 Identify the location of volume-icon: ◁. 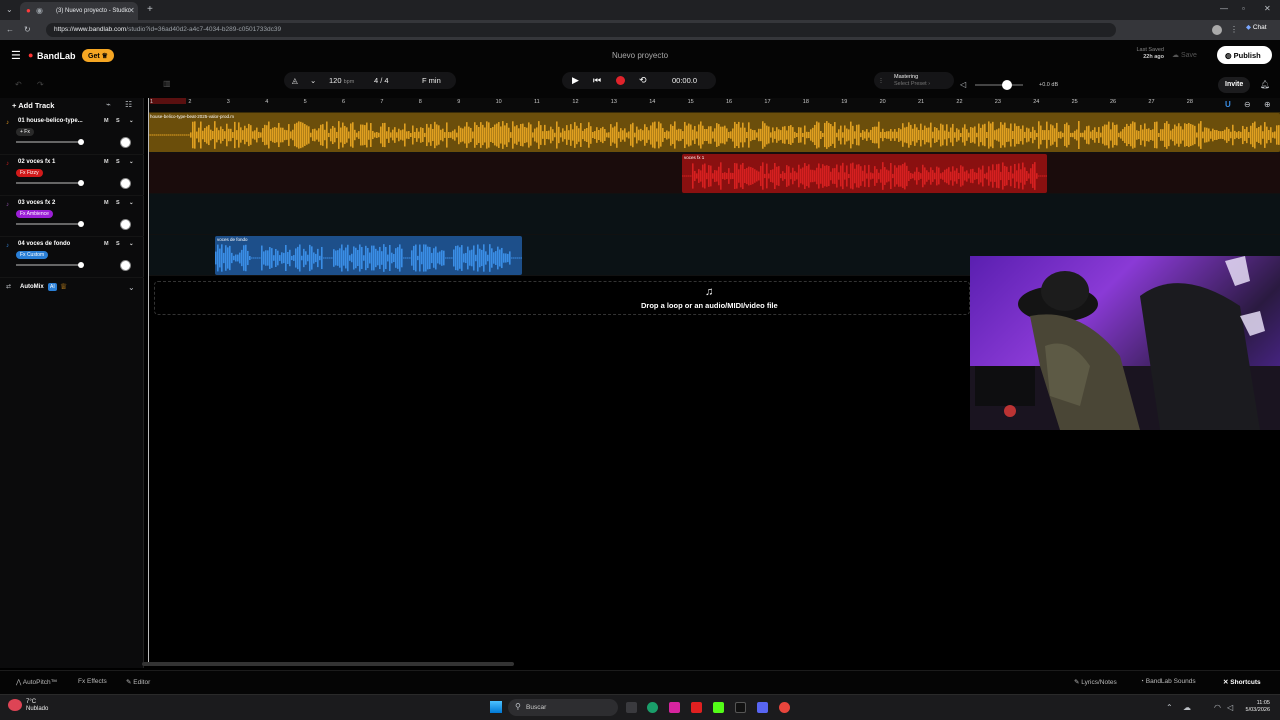
(1230, 708).